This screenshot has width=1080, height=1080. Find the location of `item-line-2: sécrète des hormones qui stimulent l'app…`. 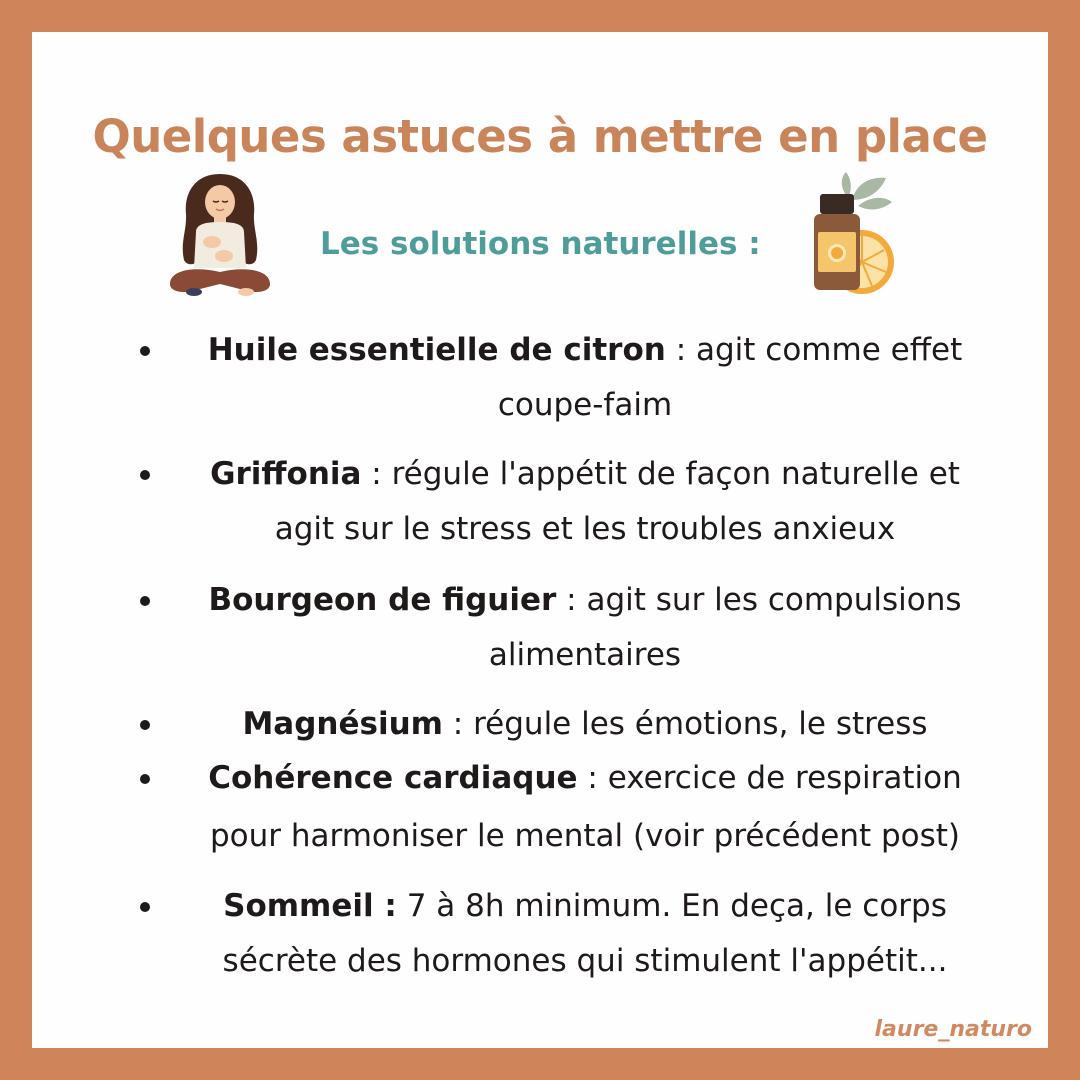

item-line-2: sécrète des hormones qui stimulent l'app… is located at coordinates (585, 961).